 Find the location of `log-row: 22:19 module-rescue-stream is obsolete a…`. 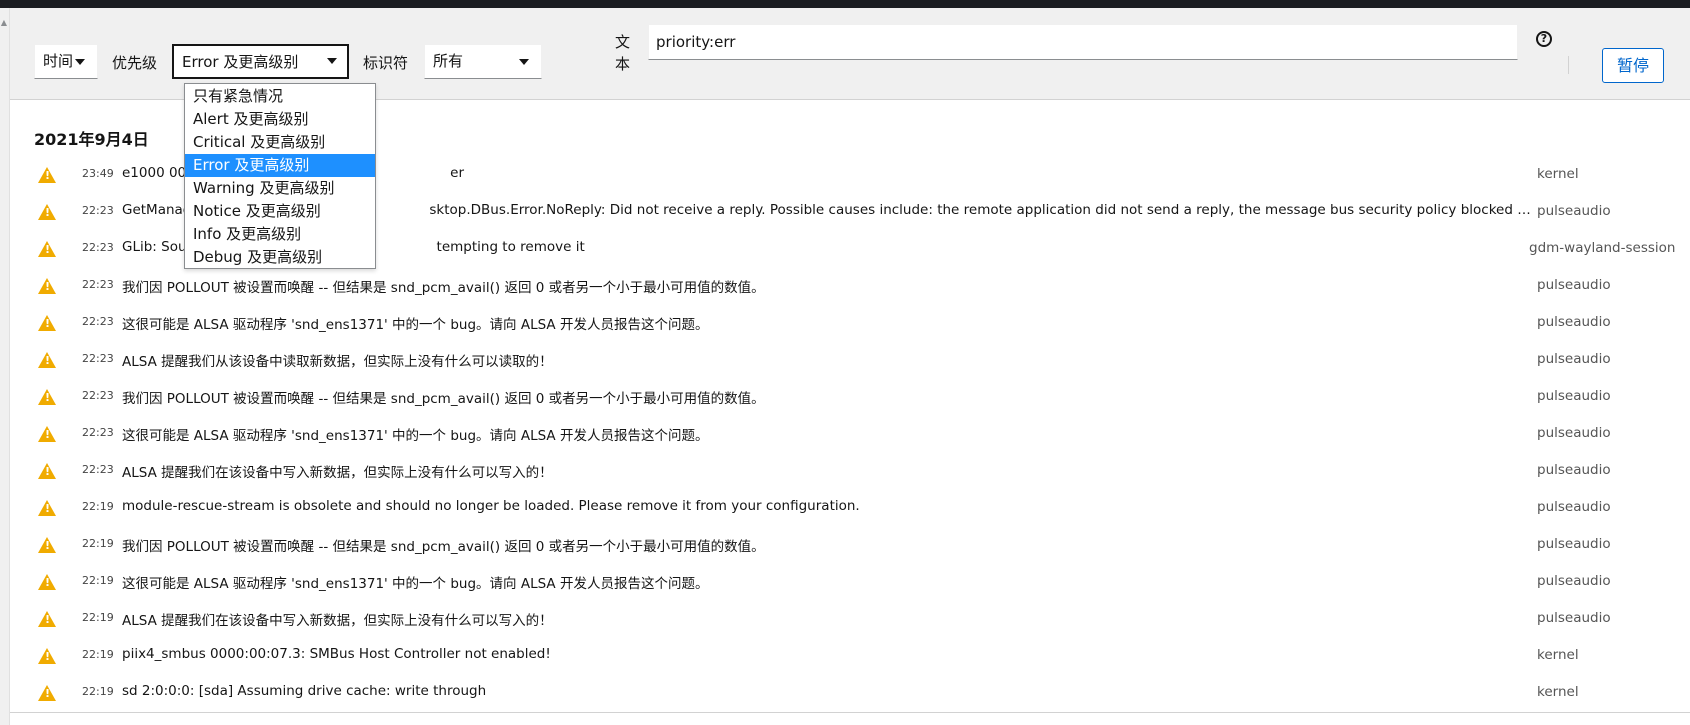

log-row: 22:19 module-rescue-stream is obsolete a… is located at coordinates (850, 508).